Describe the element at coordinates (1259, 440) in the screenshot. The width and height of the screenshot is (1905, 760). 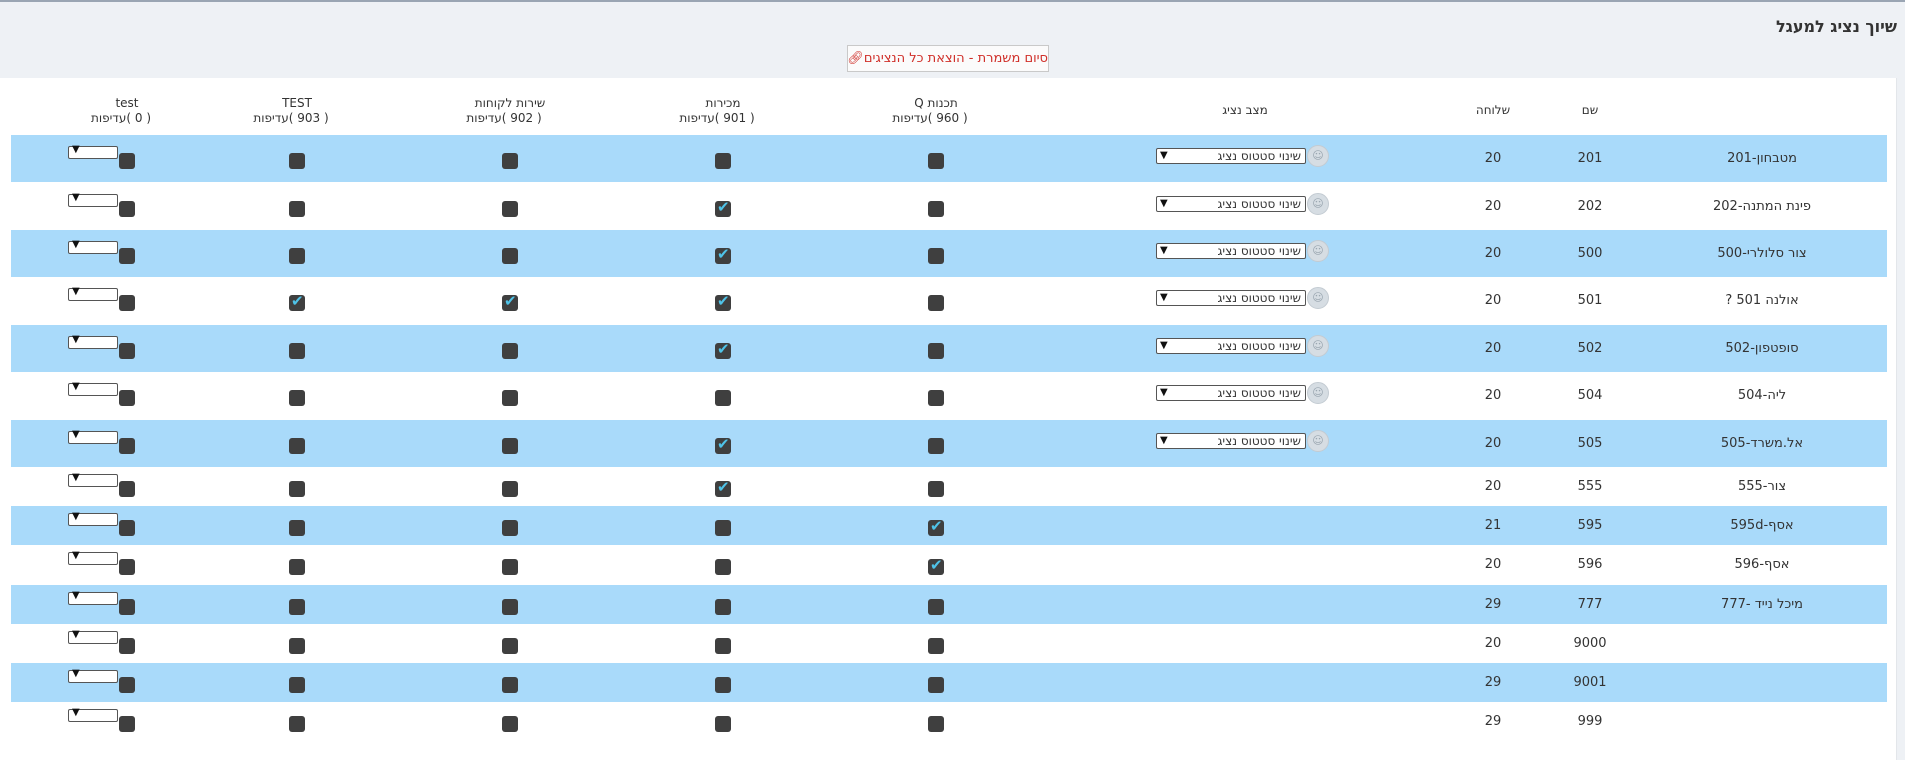
I see `status-select-label: שינוי סטטוס נציג` at that location.